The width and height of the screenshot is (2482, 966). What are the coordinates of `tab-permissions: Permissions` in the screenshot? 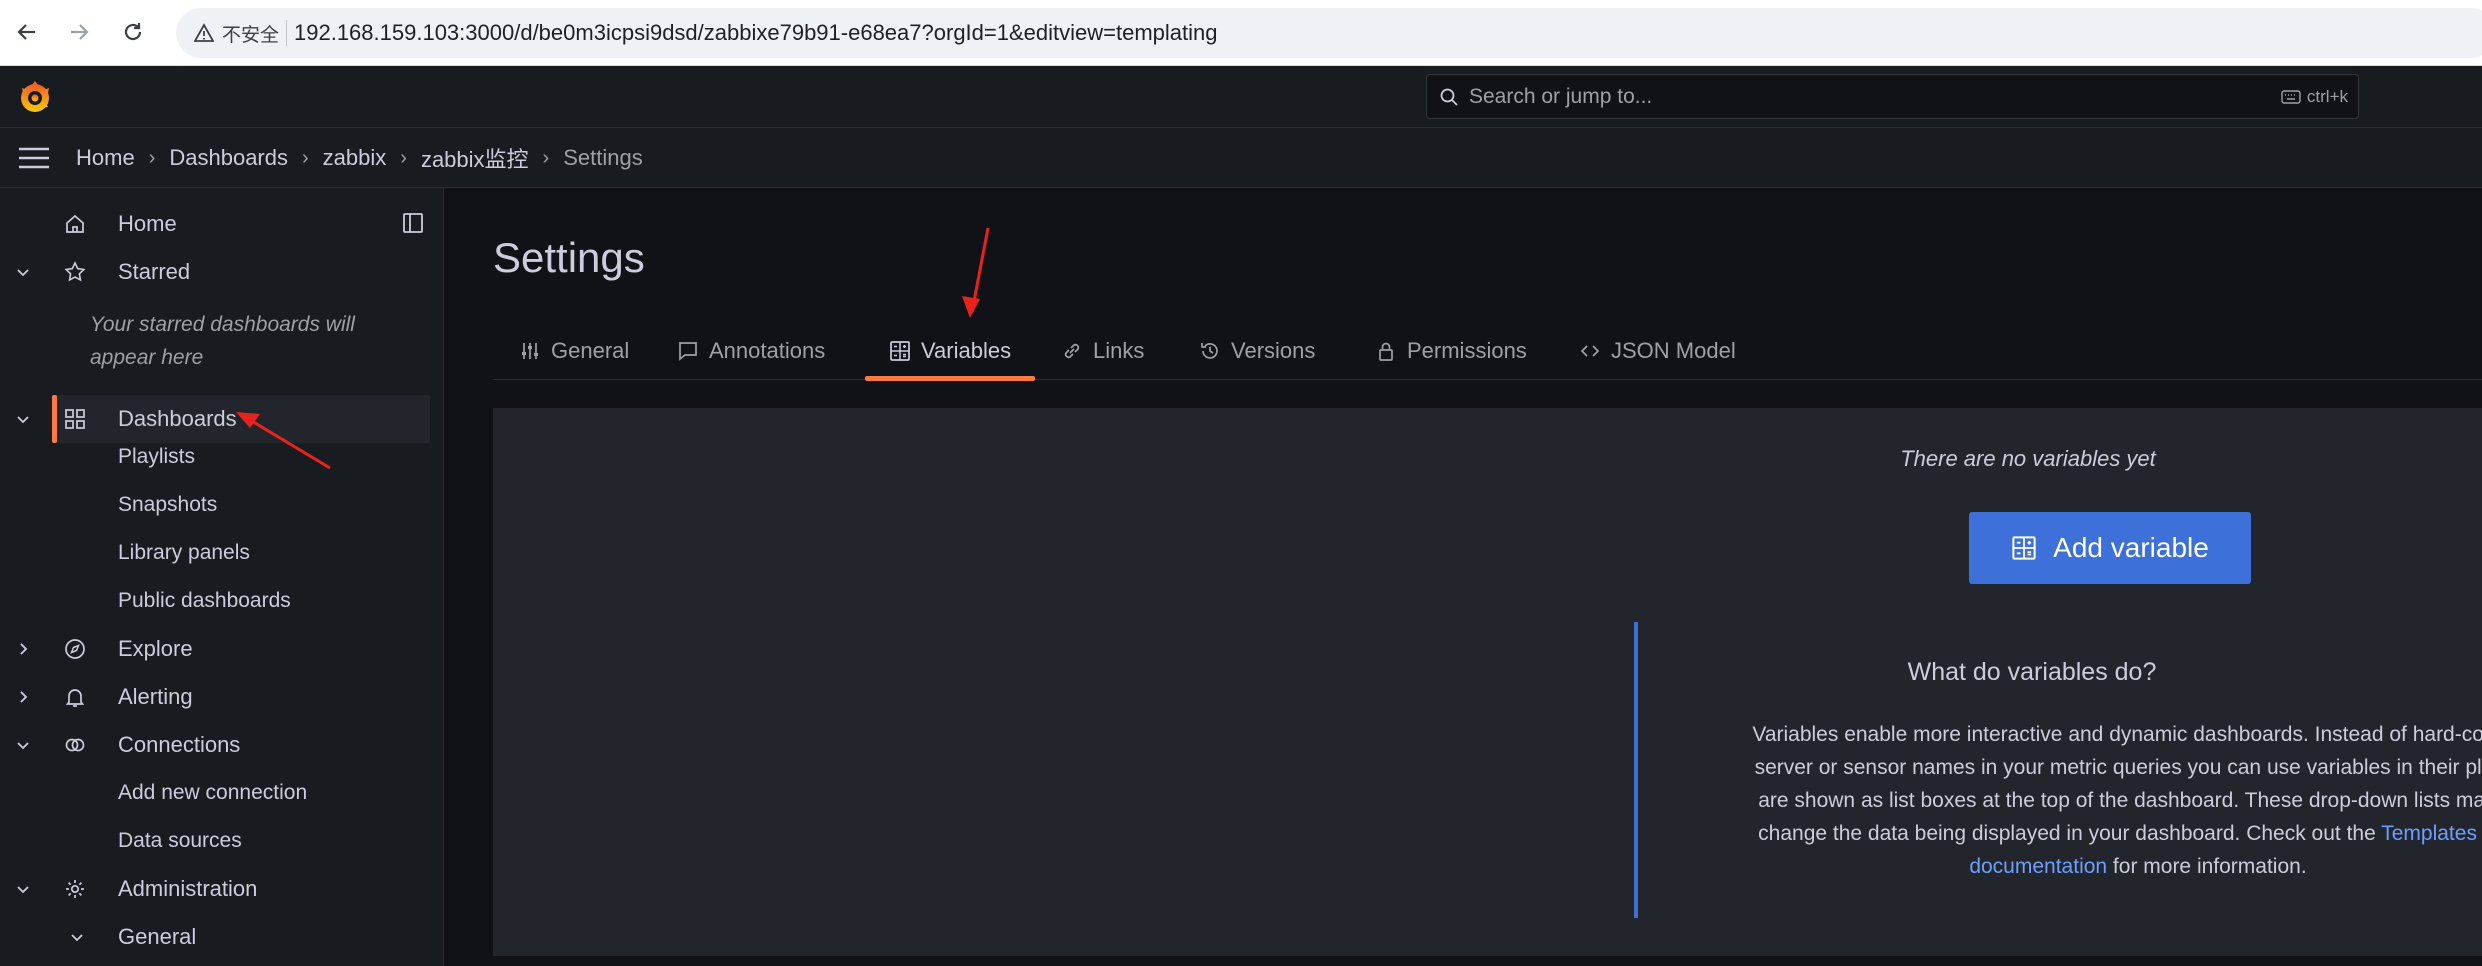 It's located at (1451, 351).